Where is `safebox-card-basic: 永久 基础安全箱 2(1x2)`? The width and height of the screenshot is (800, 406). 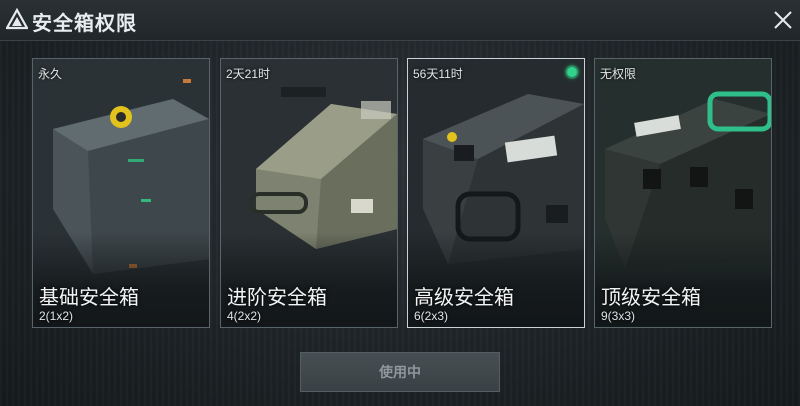
safebox-card-basic: 永久 基础安全箱 2(1x2) is located at coordinates (121, 193).